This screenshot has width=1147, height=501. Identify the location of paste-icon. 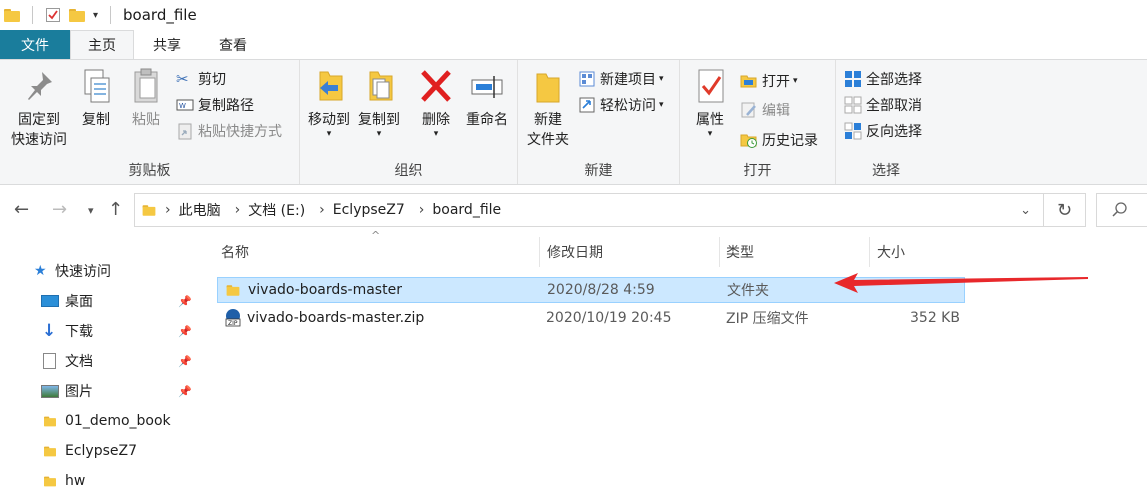
(146, 85).